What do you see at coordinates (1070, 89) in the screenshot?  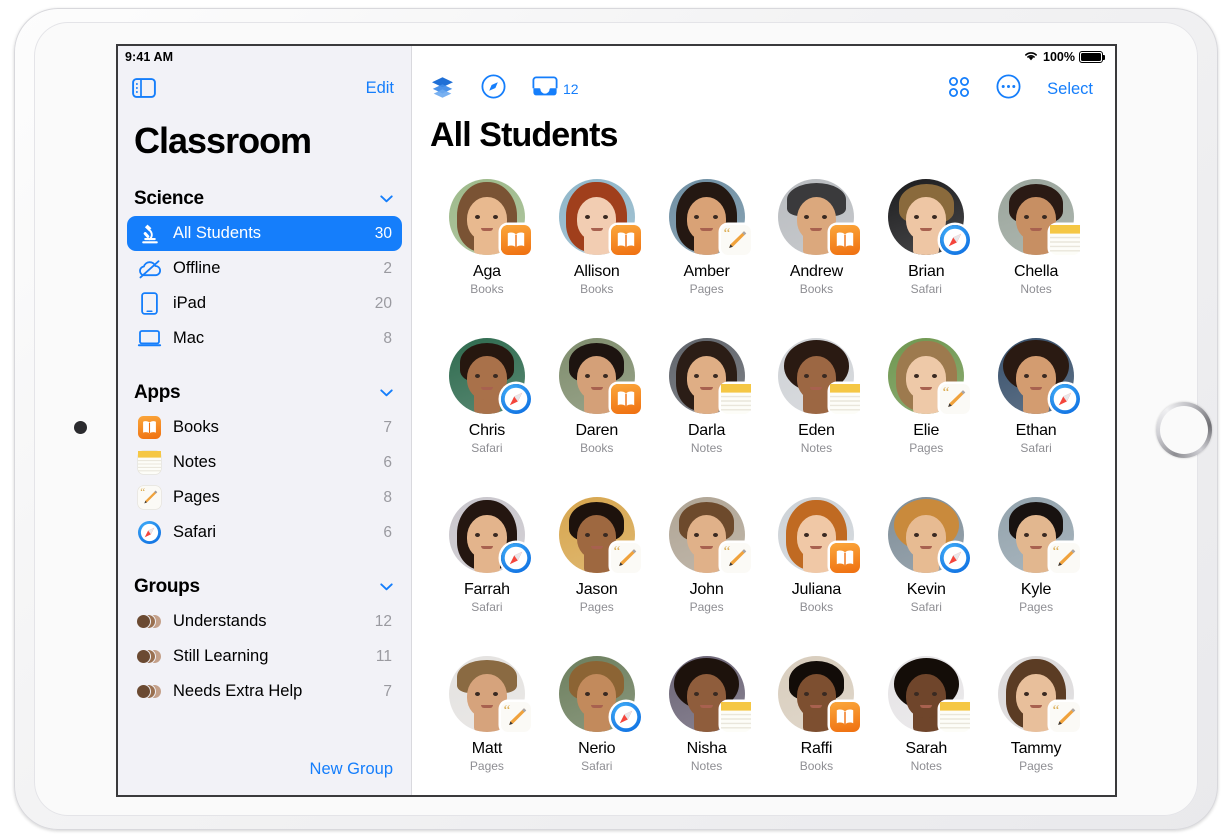 I see `select-button: Select` at bounding box center [1070, 89].